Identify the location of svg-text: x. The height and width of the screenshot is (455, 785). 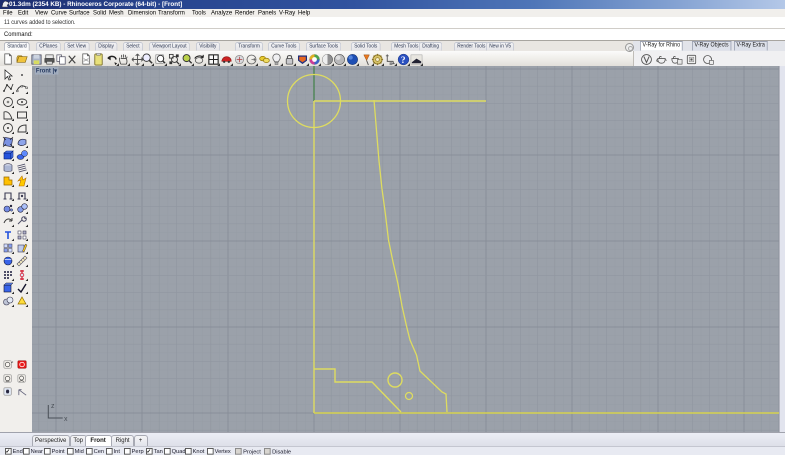
(66, 419).